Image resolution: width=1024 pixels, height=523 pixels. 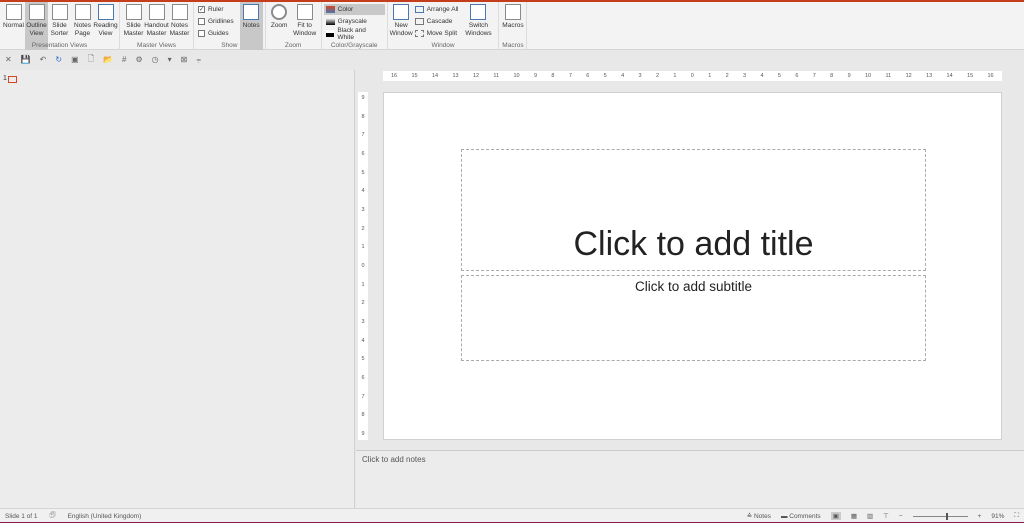 I want to click on color-button: Color, so click(x=354, y=9).